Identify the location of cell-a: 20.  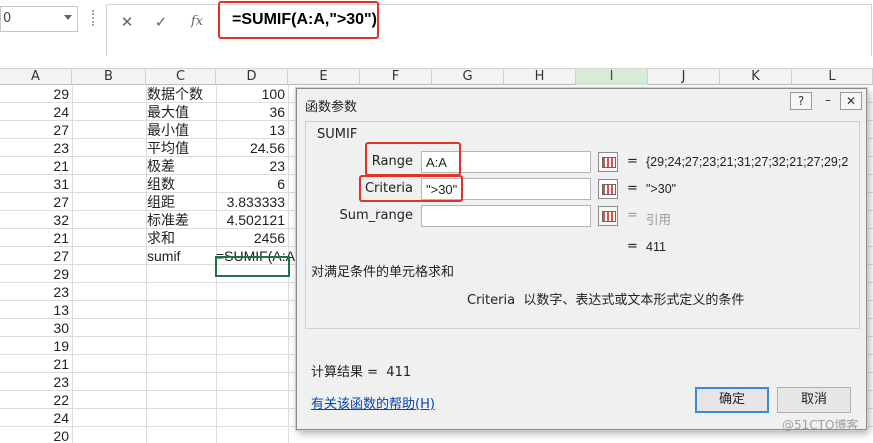
(36, 435).